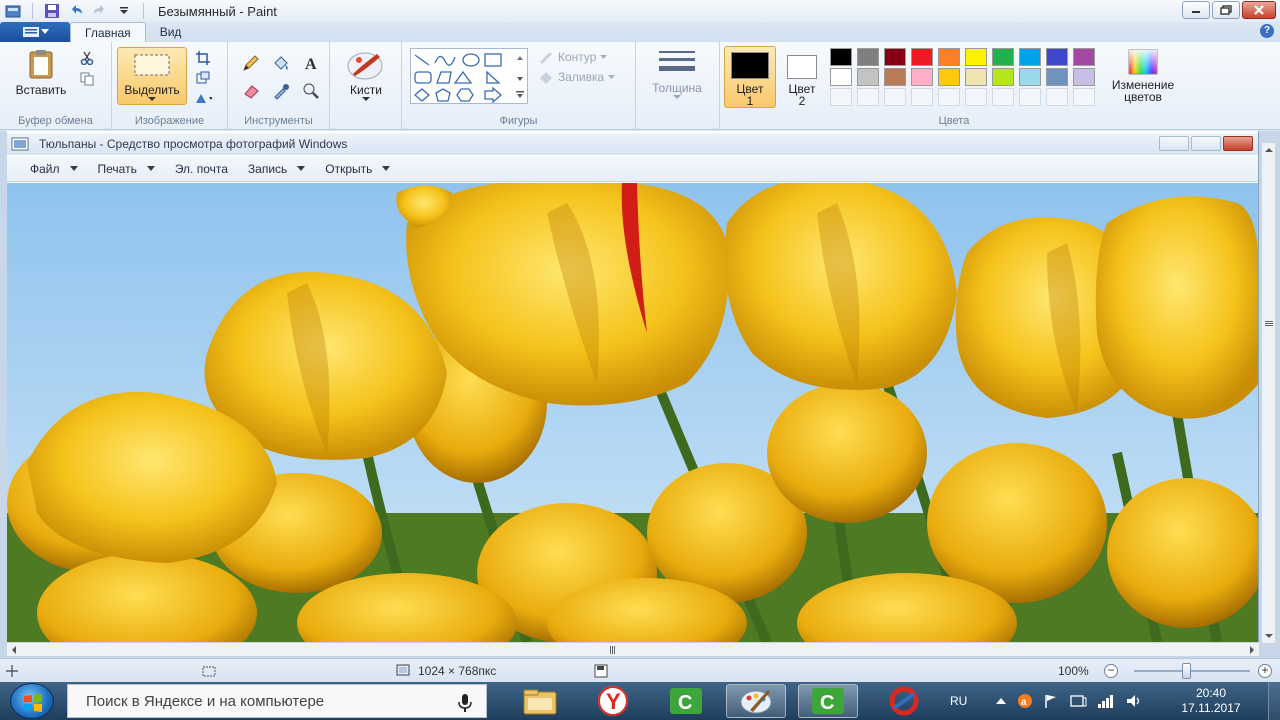  Describe the element at coordinates (209, 671) in the screenshot. I see `selection-size-icon` at that location.